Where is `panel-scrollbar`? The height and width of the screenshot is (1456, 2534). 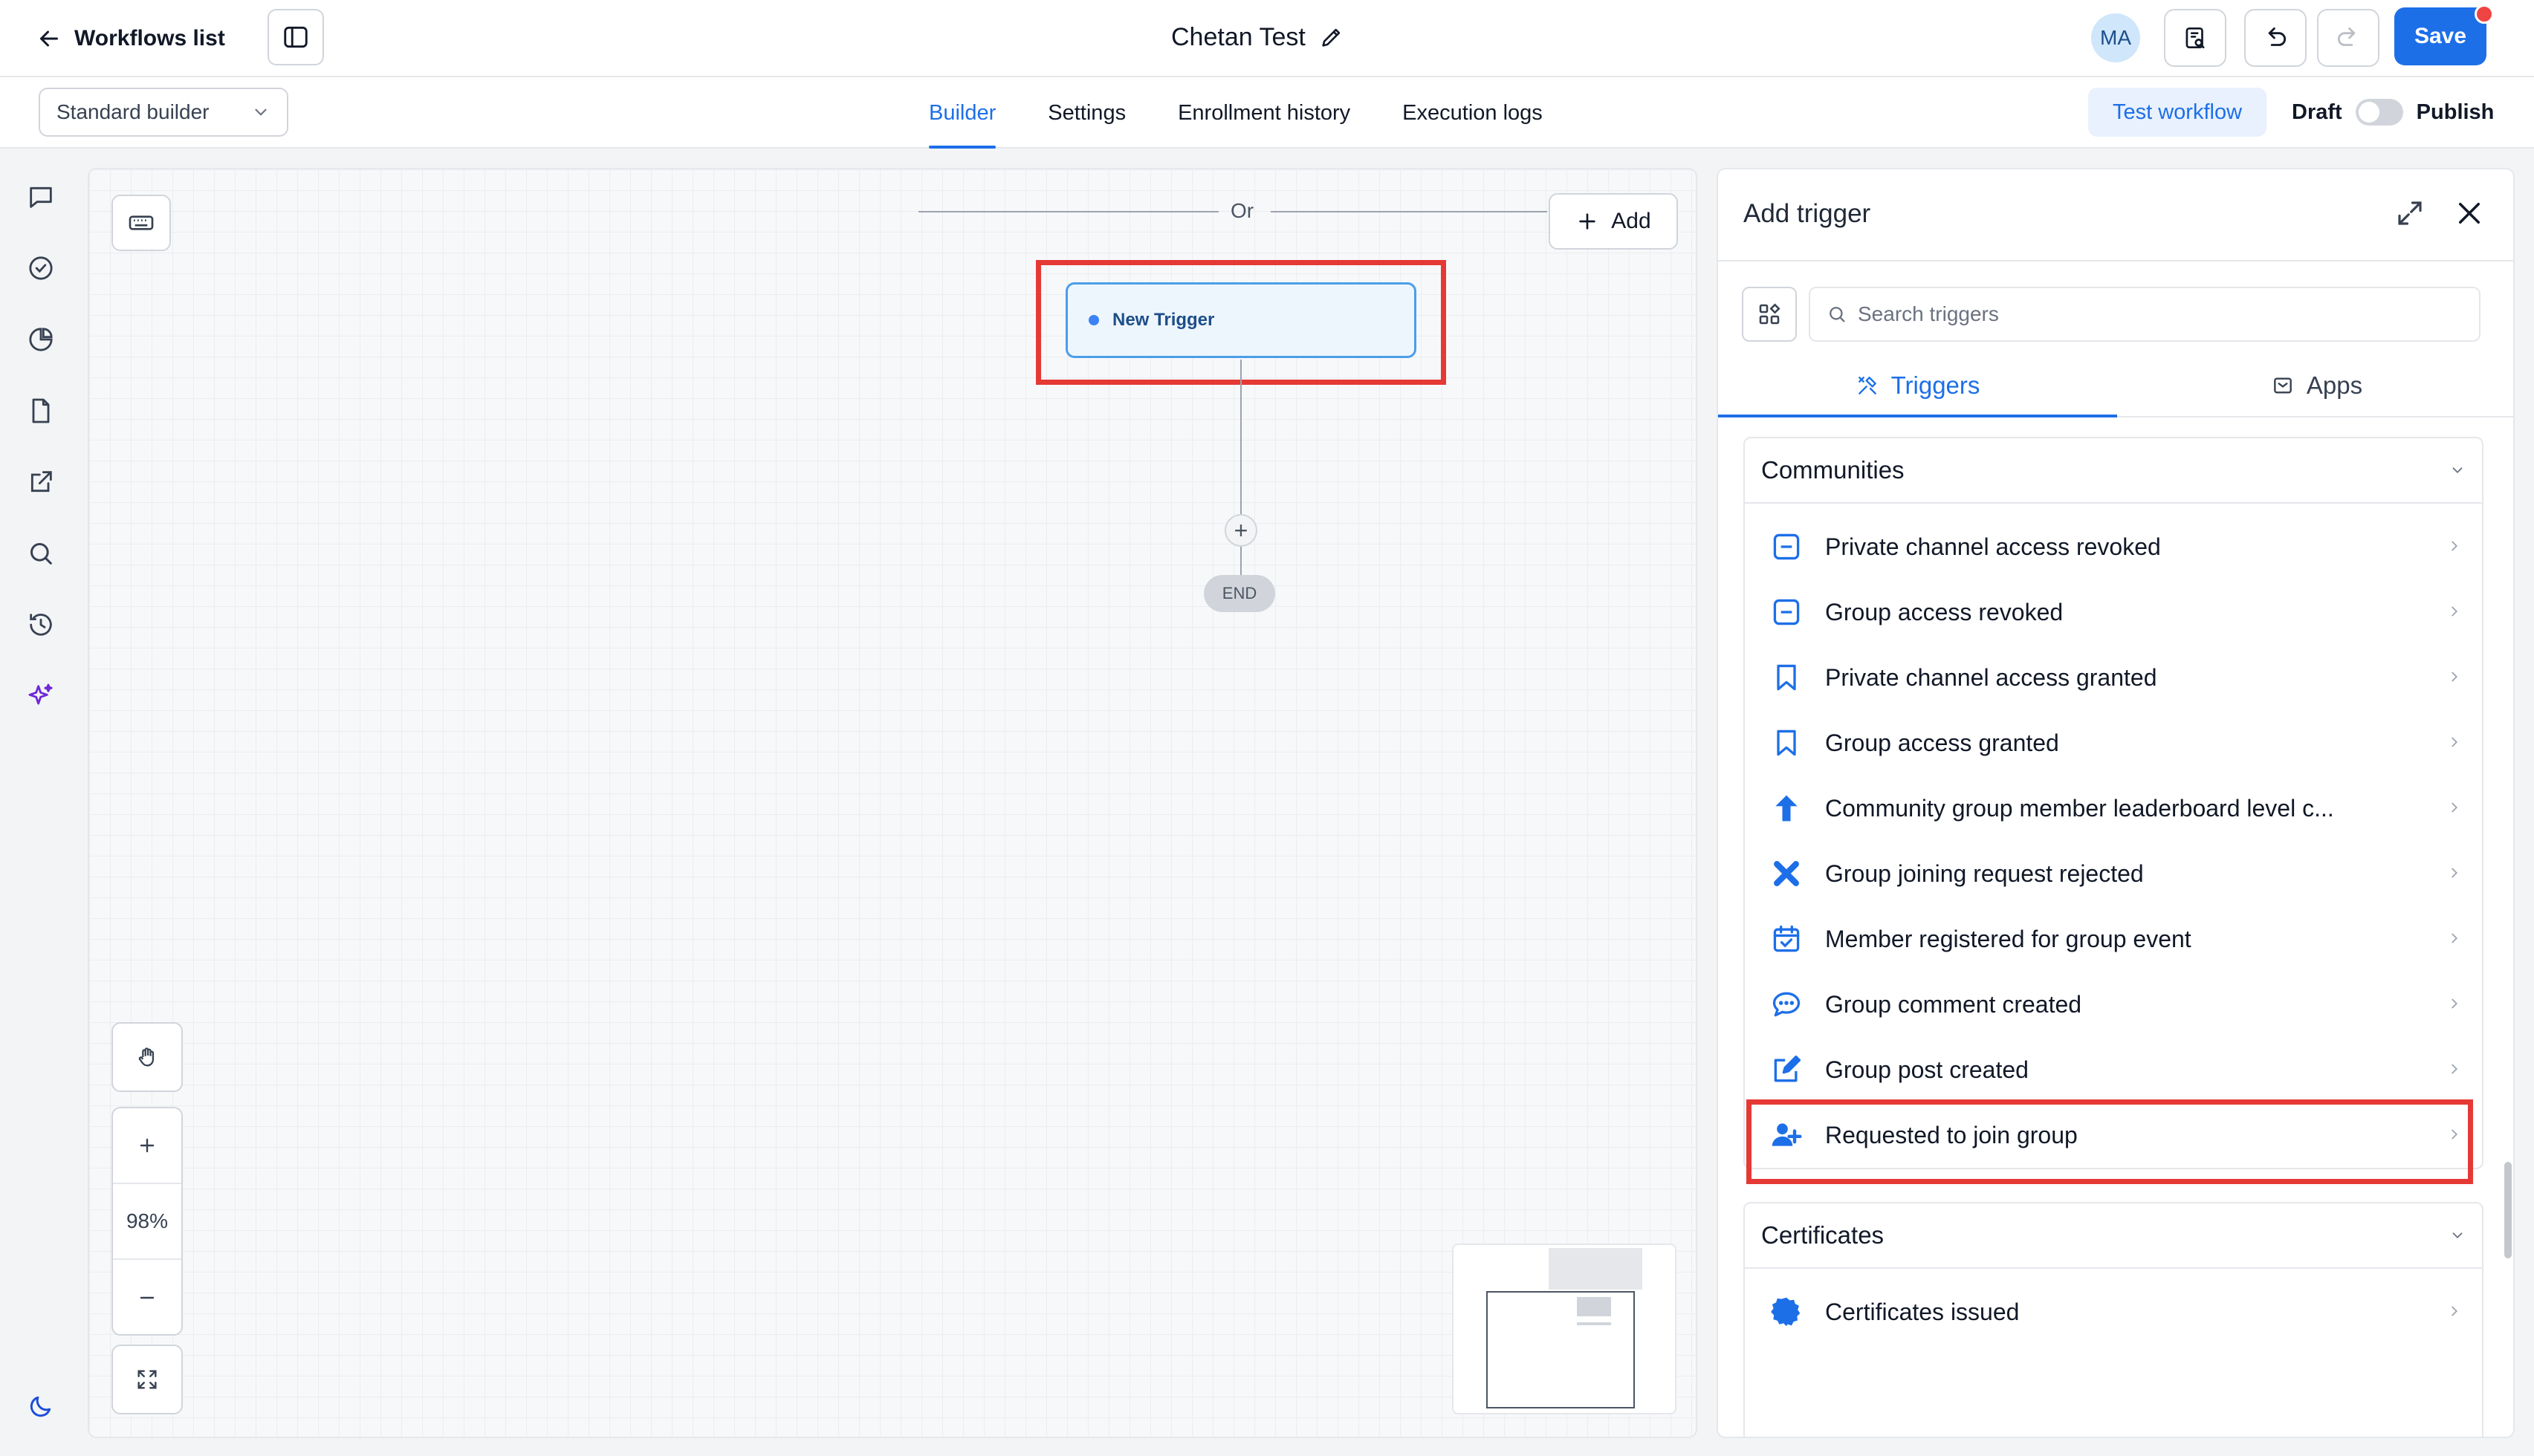 panel-scrollbar is located at coordinates (2508, 1210).